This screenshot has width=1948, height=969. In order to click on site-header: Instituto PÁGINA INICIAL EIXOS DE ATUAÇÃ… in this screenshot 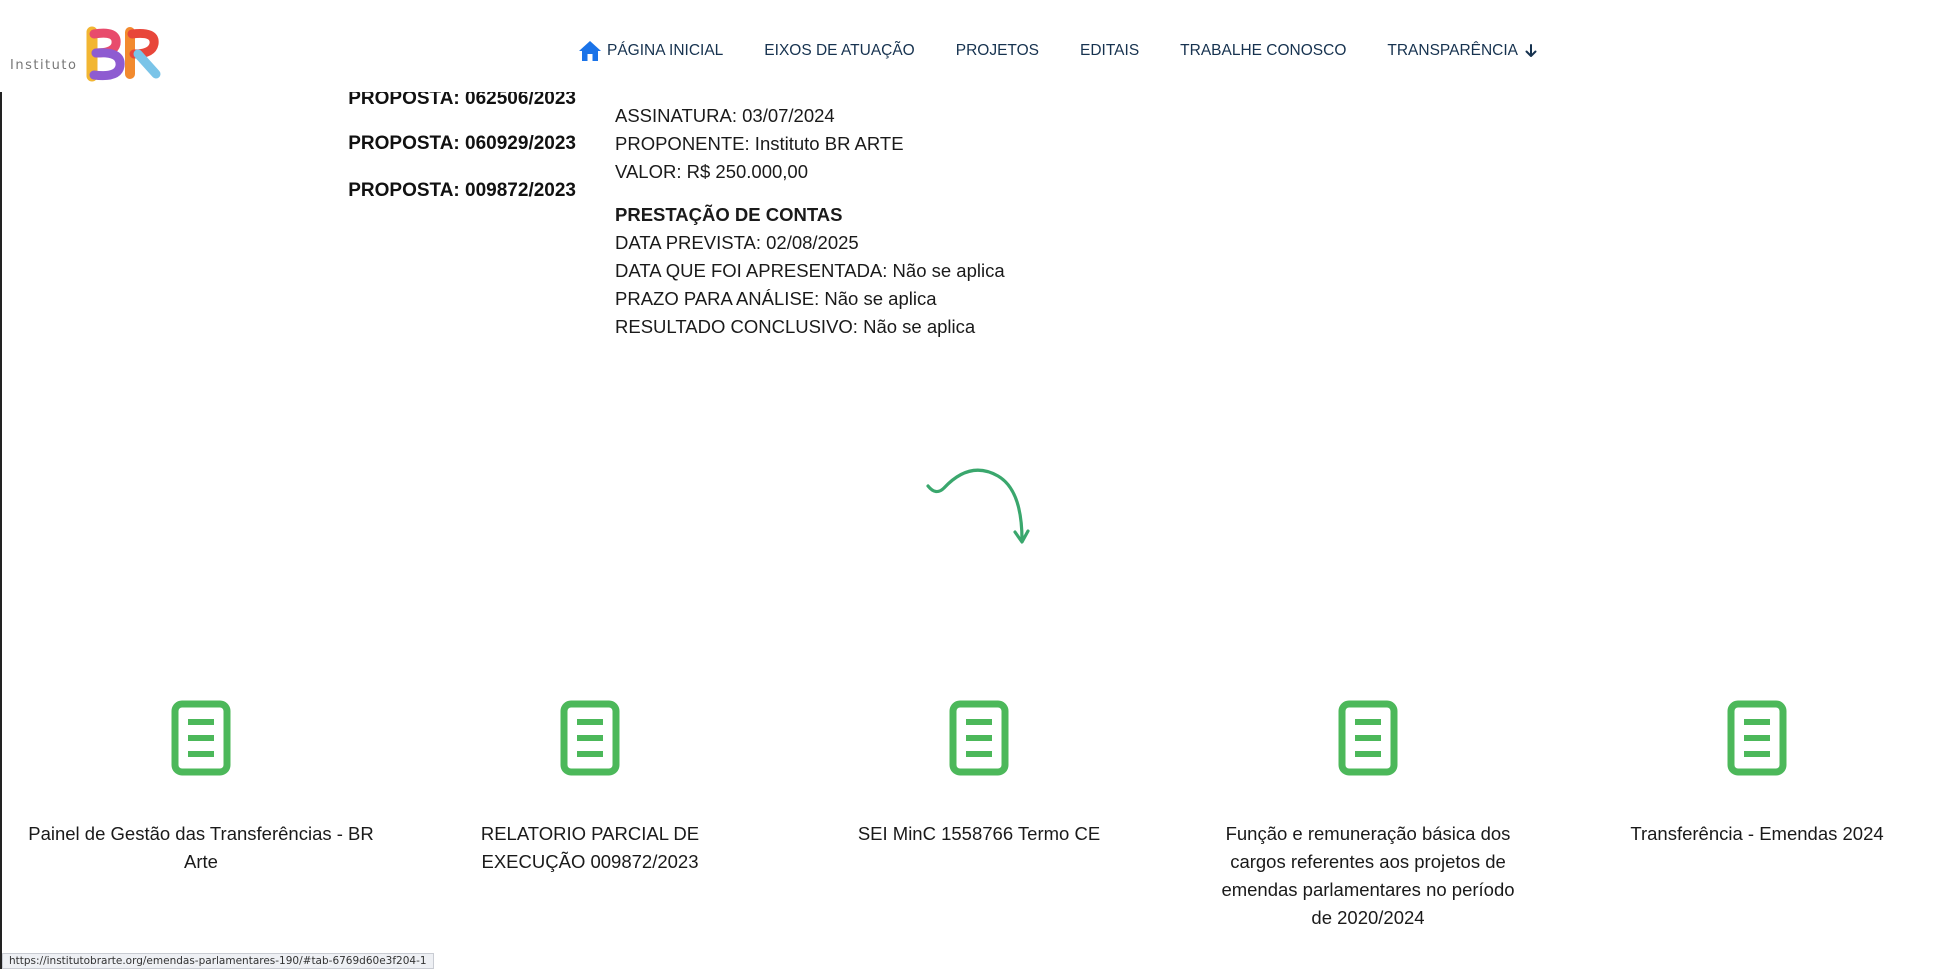, I will do `click(974, 46)`.